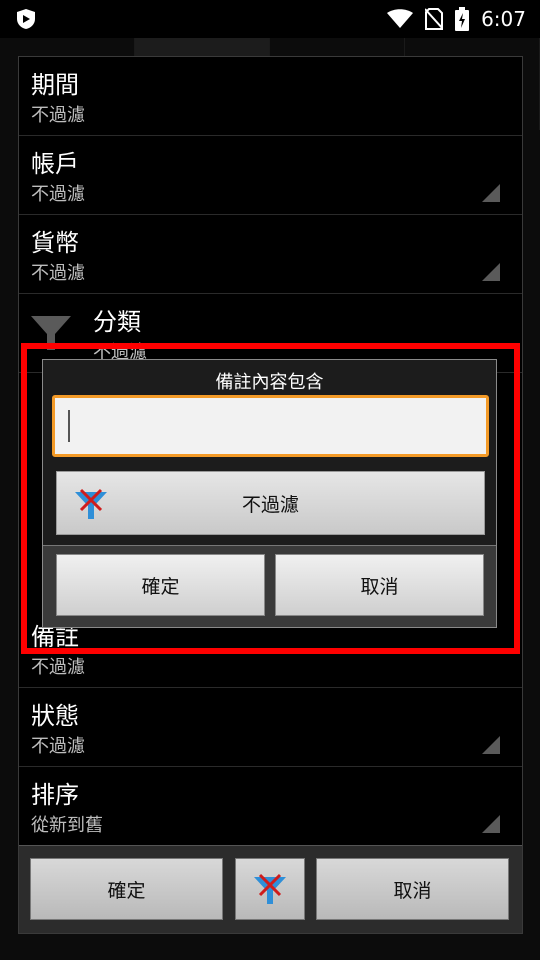  Describe the element at coordinates (270, 96) in the screenshot. I see `filter-row-period: 期間 不過濾` at that location.